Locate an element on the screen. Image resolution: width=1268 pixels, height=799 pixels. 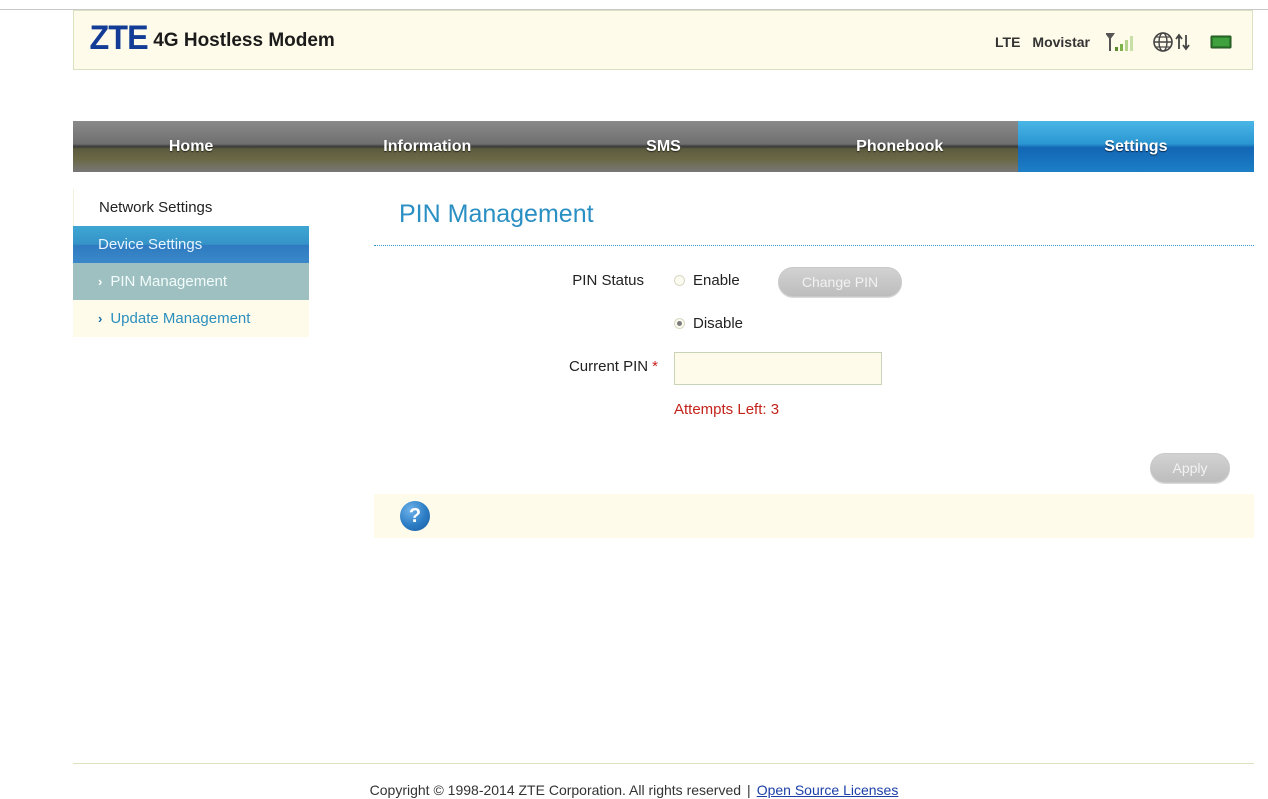
network-type: LTE is located at coordinates (1008, 42).